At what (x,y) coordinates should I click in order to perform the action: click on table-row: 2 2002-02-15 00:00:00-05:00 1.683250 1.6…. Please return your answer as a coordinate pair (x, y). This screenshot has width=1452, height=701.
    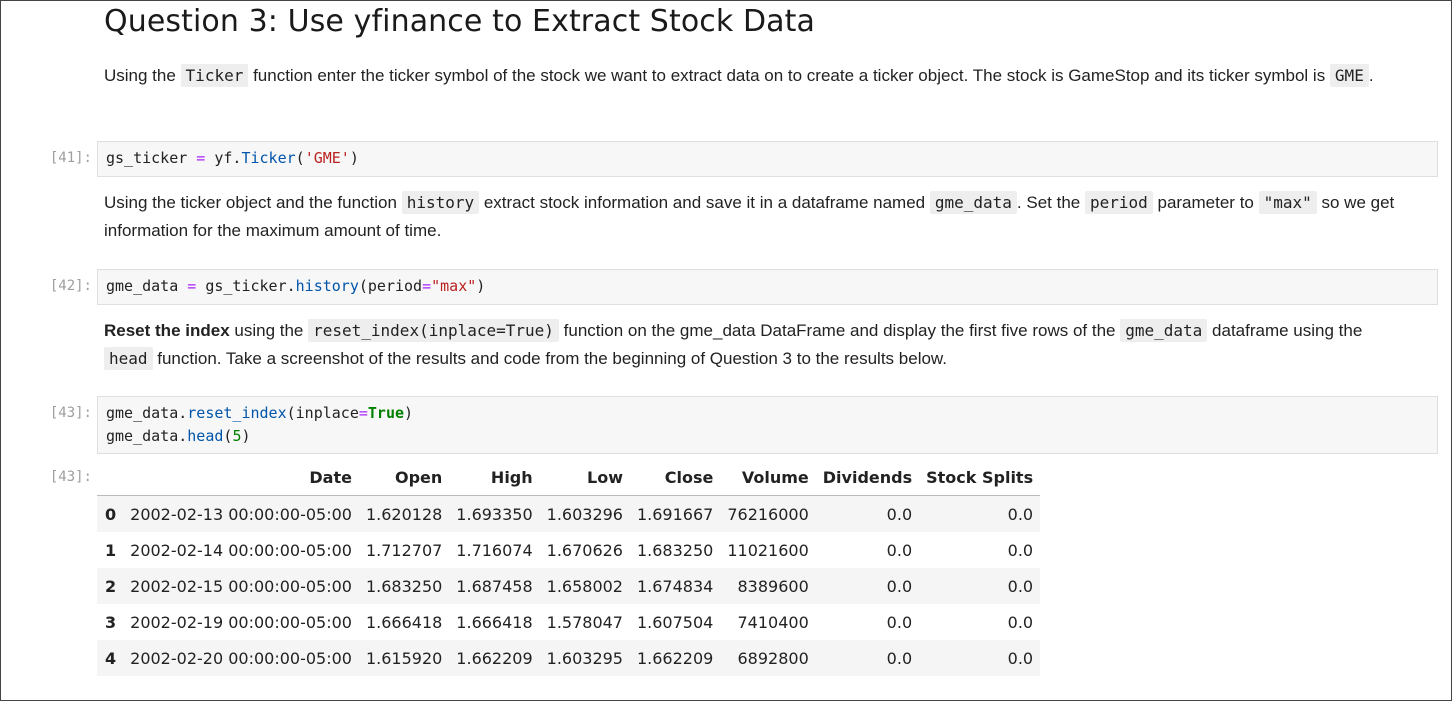
    Looking at the image, I should click on (569, 586).